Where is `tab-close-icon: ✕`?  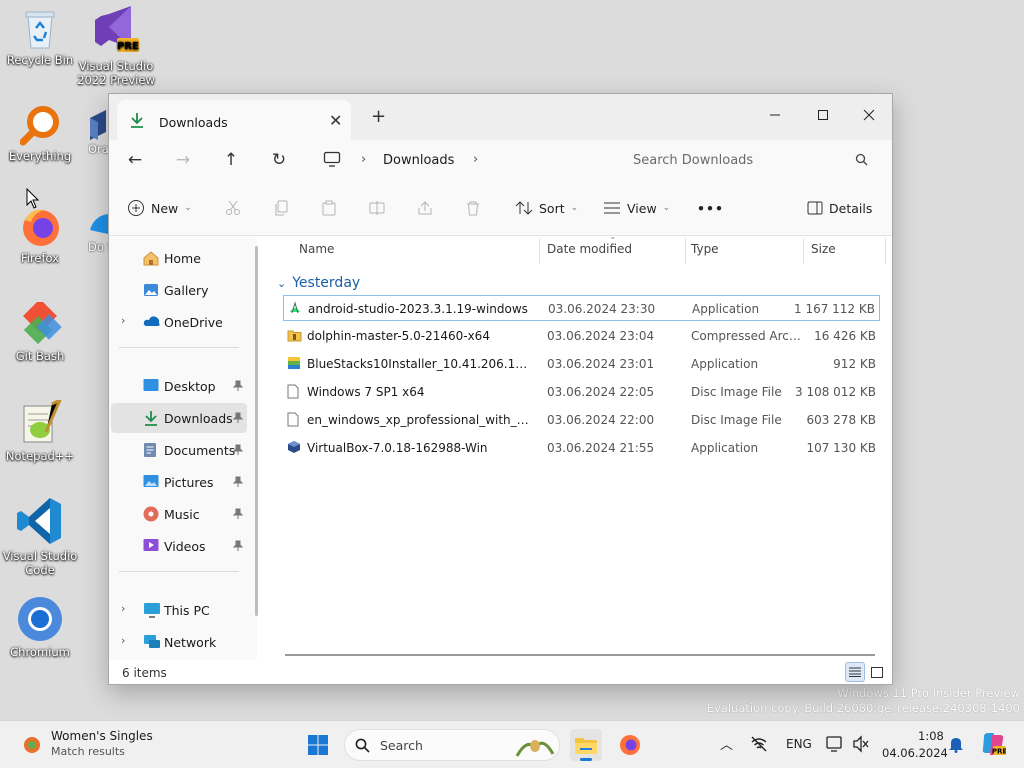 tab-close-icon: ✕ is located at coordinates (335, 120).